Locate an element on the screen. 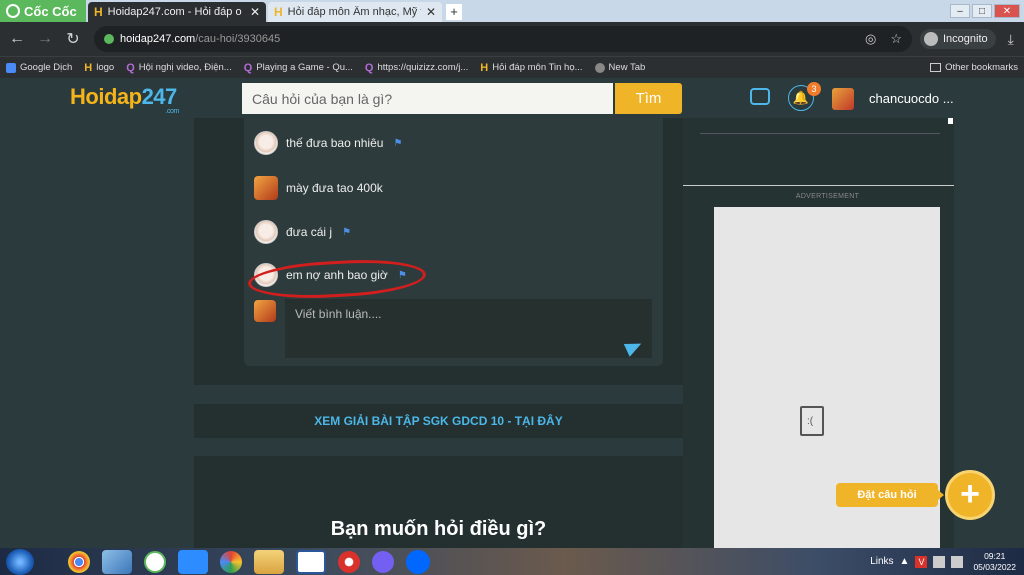  sidebar-separator is located at coordinates (818, 185).